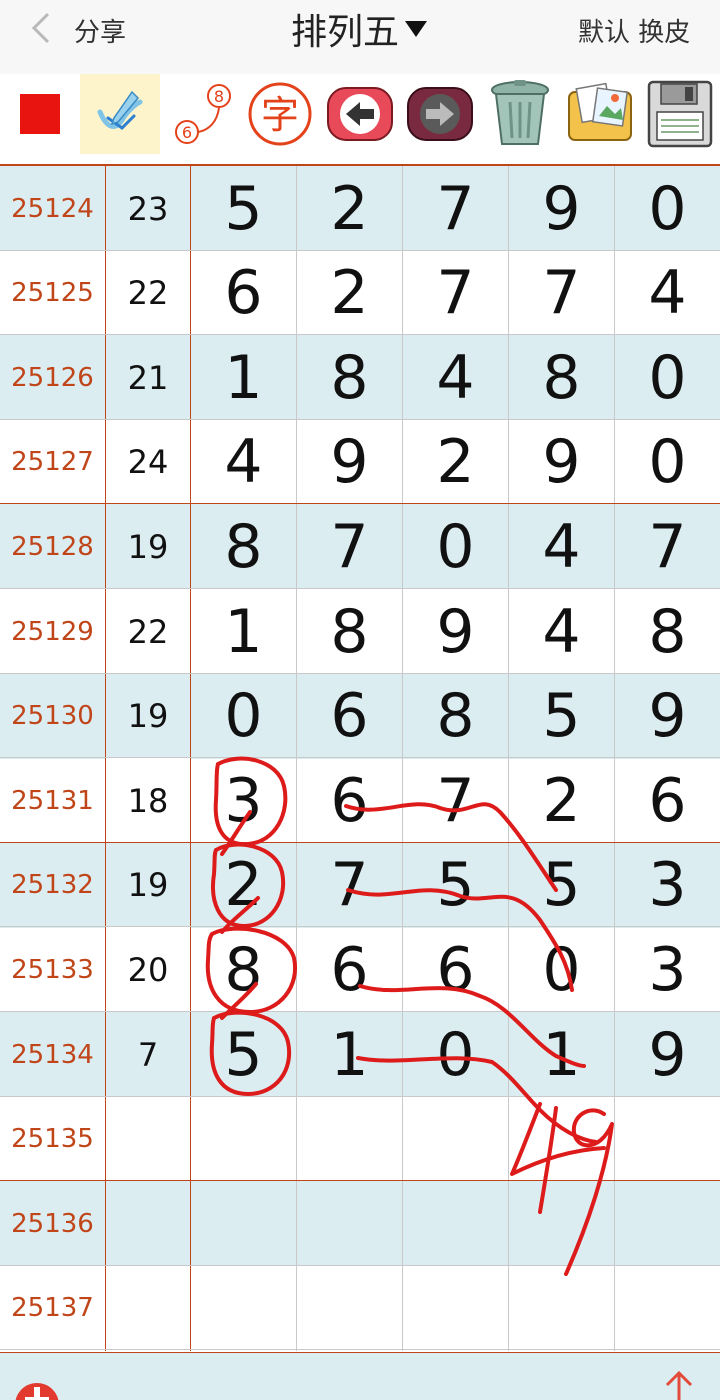  I want to click on digit-cell-5: 4, so click(667, 293).